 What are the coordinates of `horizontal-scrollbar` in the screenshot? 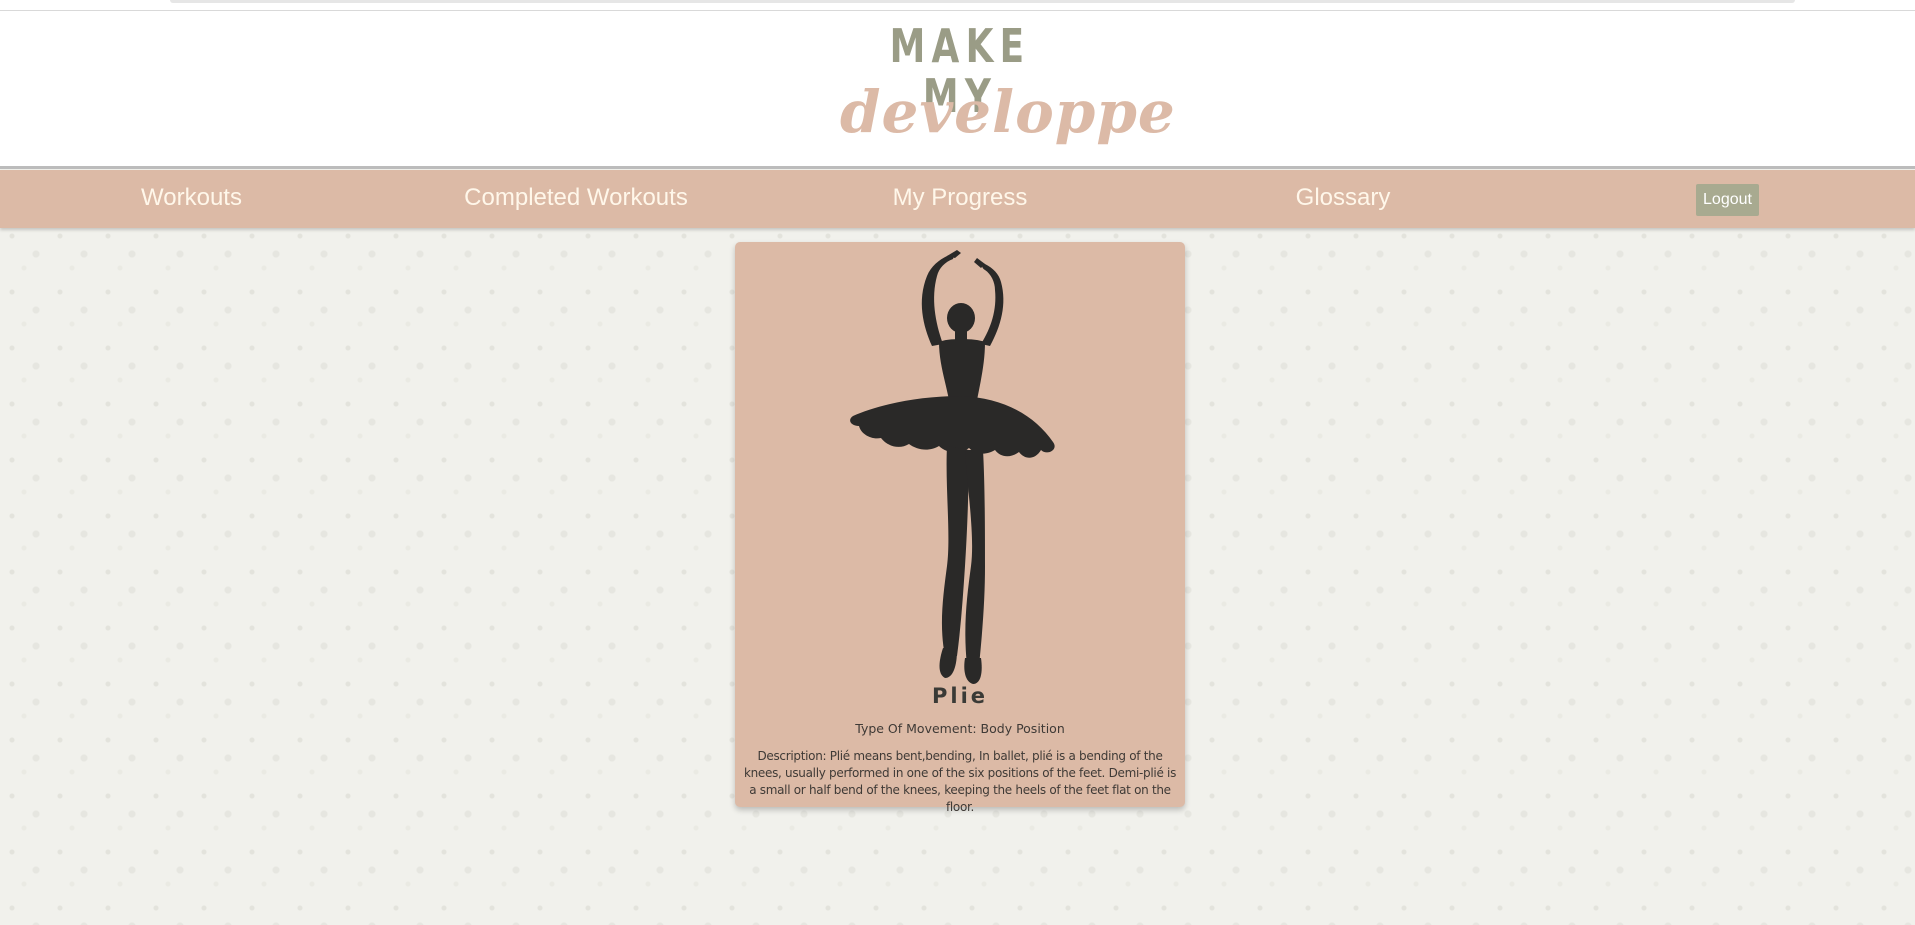 It's located at (982, 1).